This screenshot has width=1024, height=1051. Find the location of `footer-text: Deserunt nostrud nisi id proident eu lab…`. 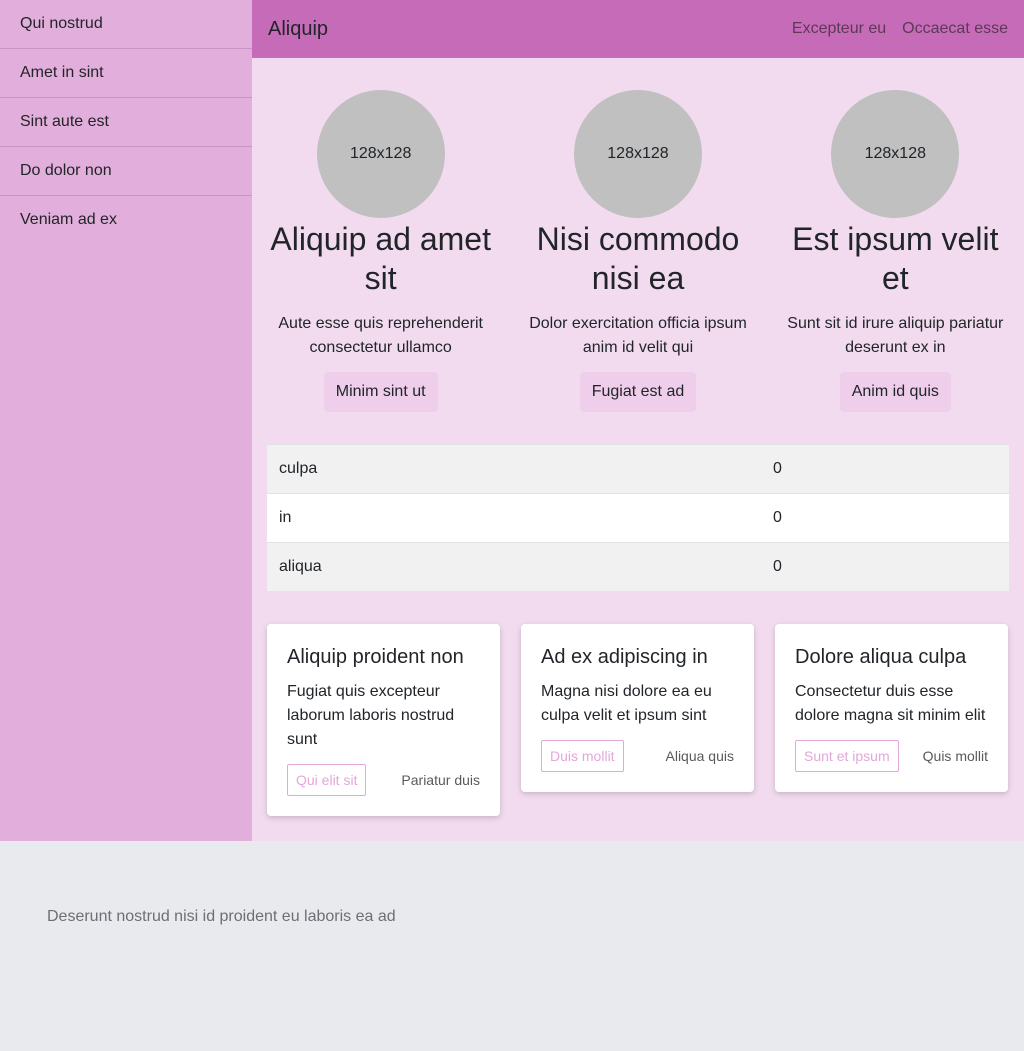

footer-text: Deserunt nostrud nisi id proident eu lab… is located at coordinates (221, 916).